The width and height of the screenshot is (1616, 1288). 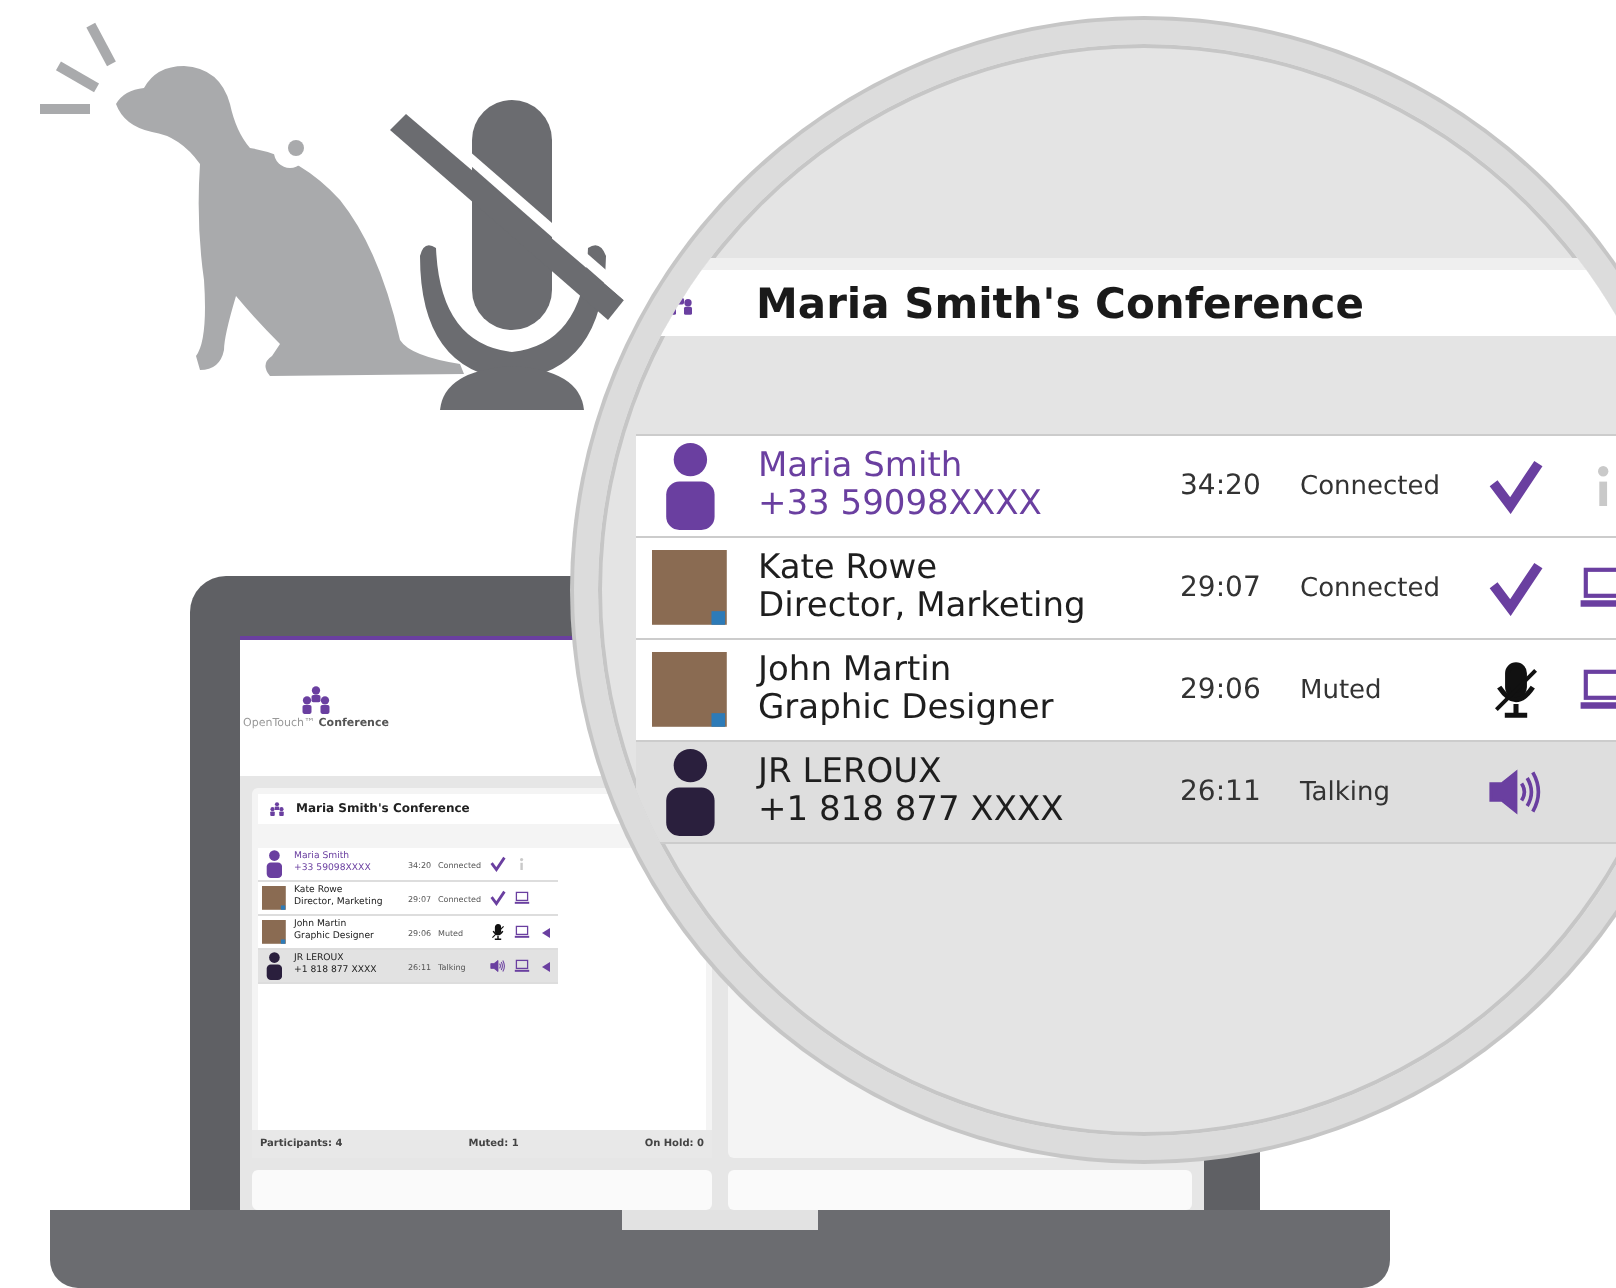 What do you see at coordinates (851, 773) in the screenshot?
I see `participant-name: JR LEROUX` at bounding box center [851, 773].